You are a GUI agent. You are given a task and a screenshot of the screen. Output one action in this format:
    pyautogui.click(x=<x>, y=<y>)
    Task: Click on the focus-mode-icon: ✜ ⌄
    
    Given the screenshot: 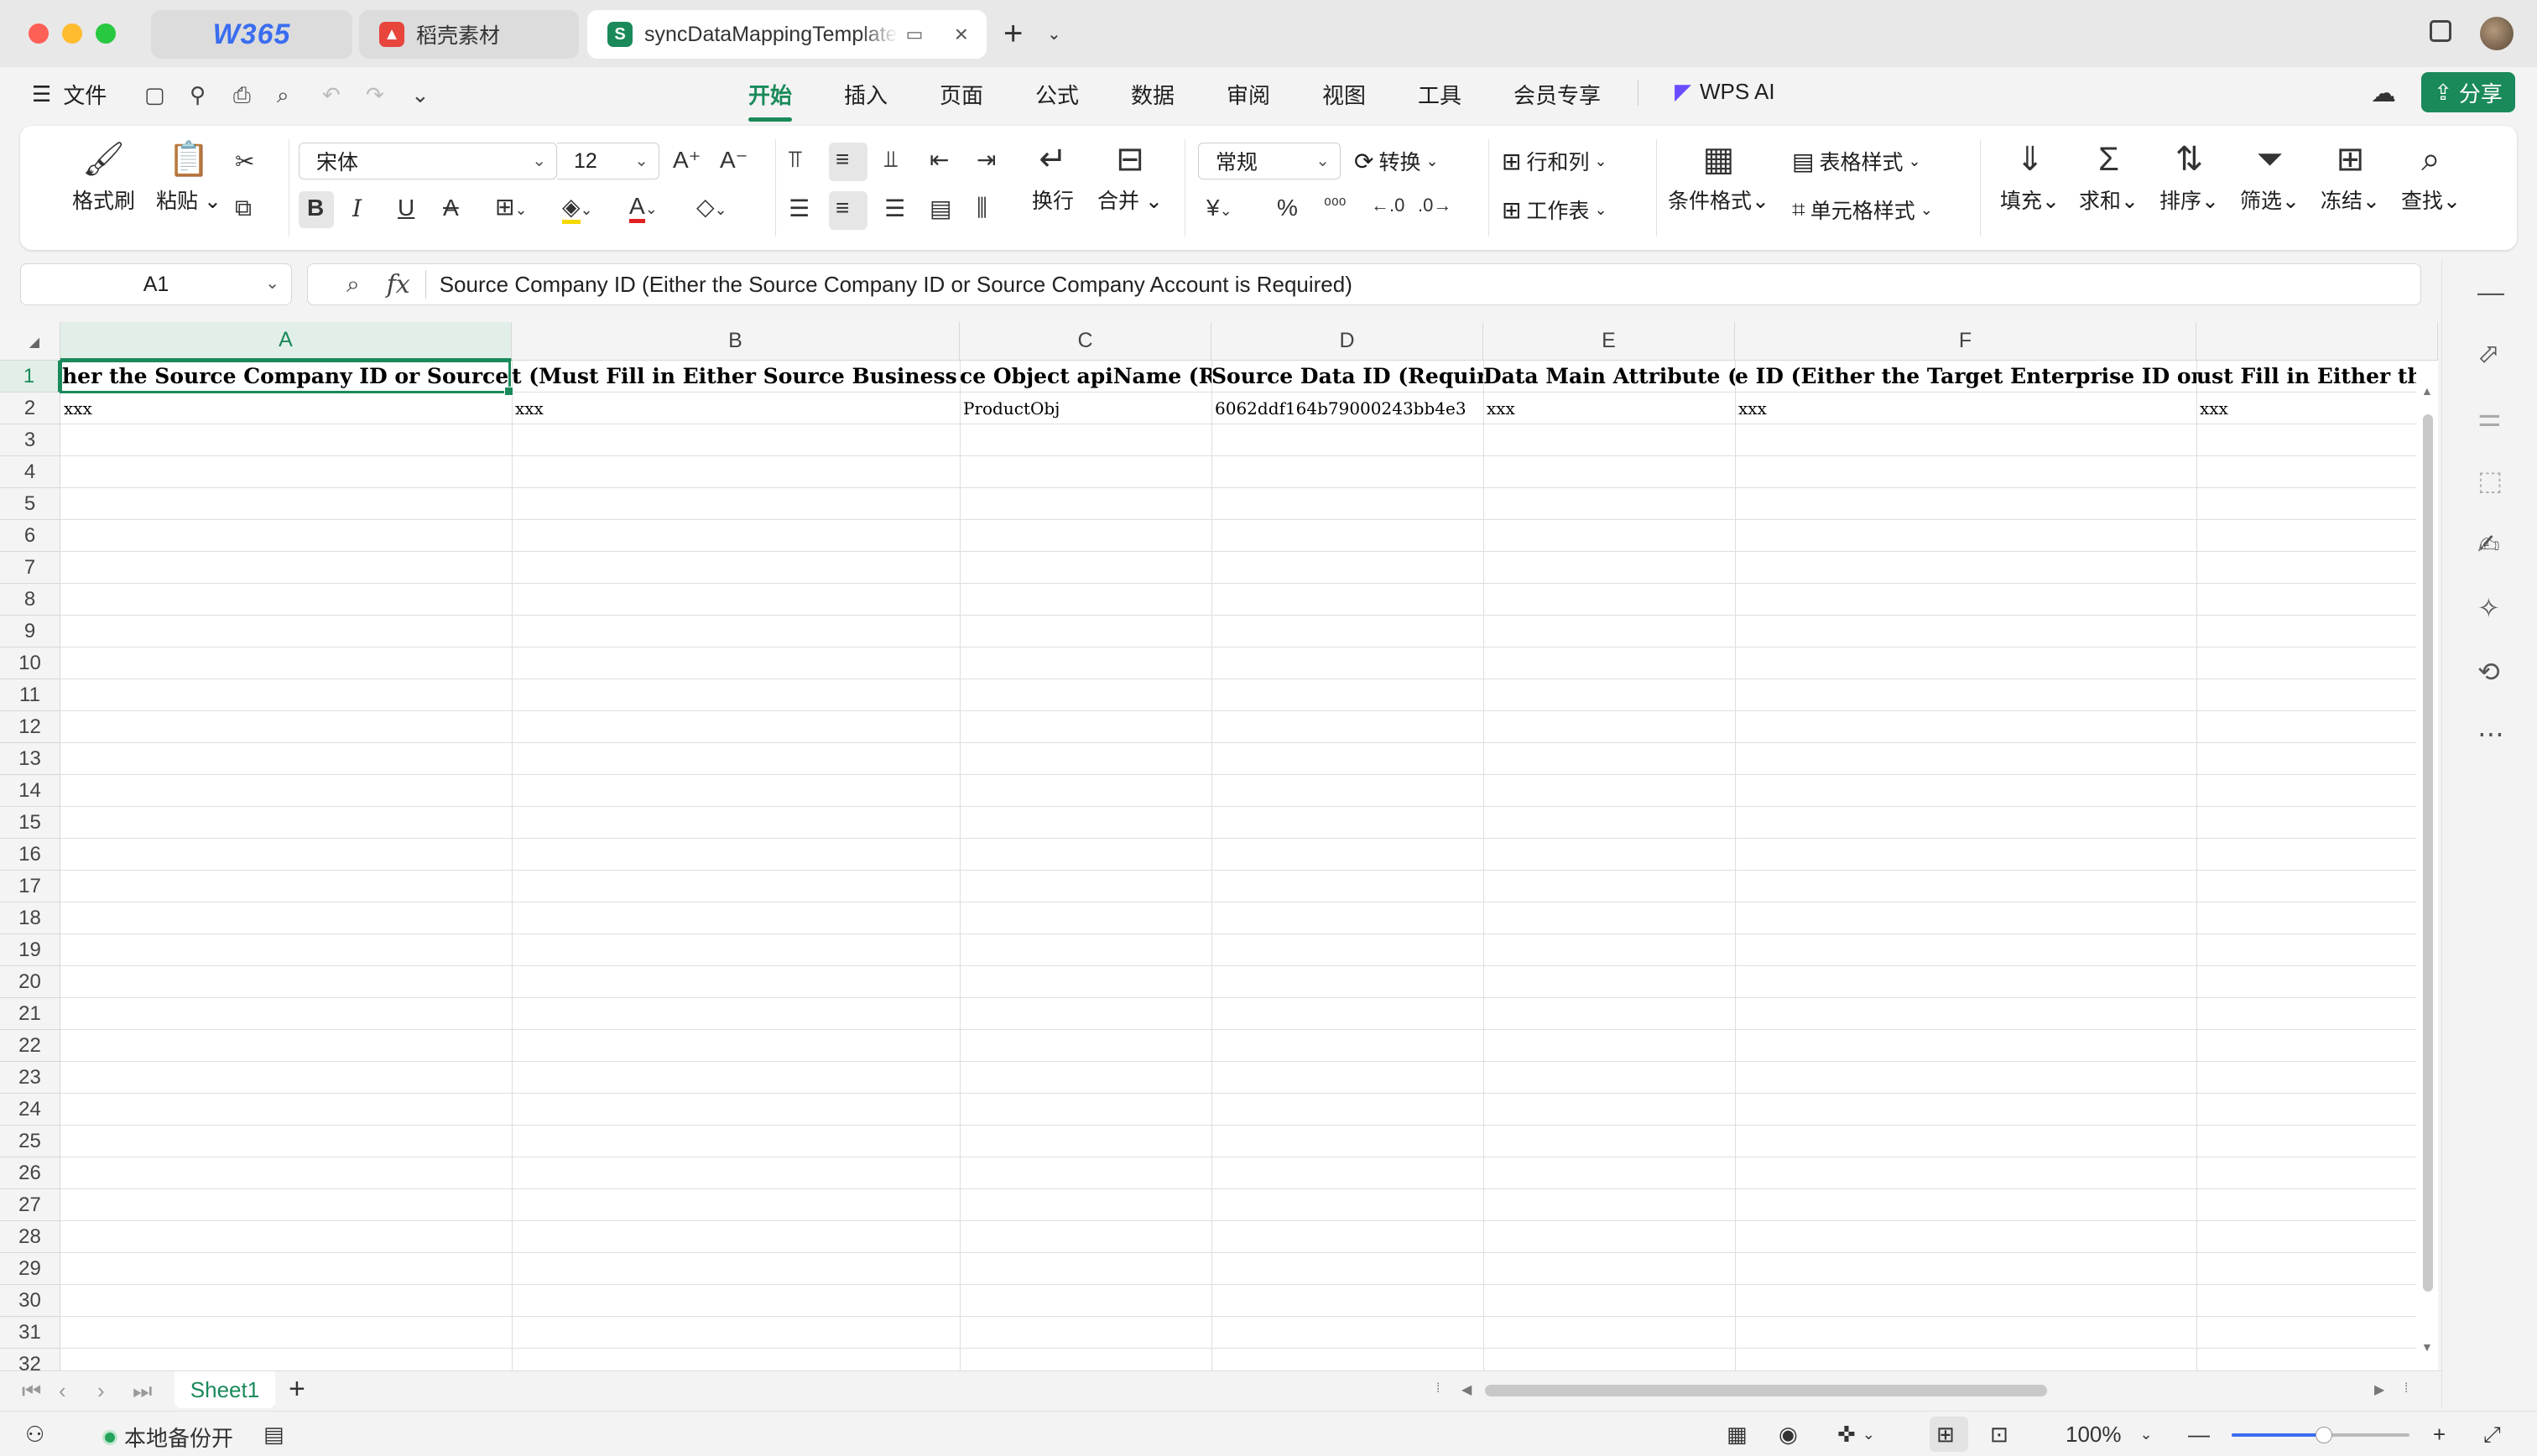 What is the action you would take?
    pyautogui.click(x=1856, y=1435)
    